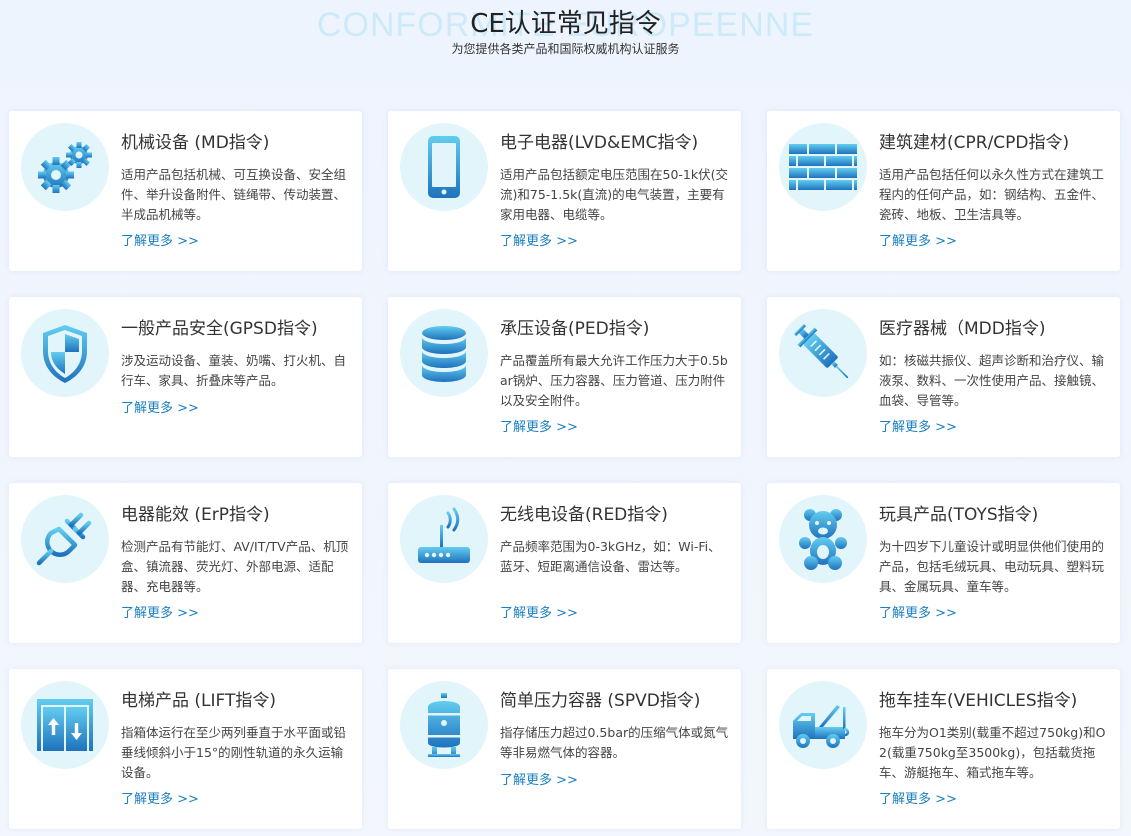  Describe the element at coordinates (575, 329) in the screenshot. I see `card-title: 承压设备(PED指令)` at that location.